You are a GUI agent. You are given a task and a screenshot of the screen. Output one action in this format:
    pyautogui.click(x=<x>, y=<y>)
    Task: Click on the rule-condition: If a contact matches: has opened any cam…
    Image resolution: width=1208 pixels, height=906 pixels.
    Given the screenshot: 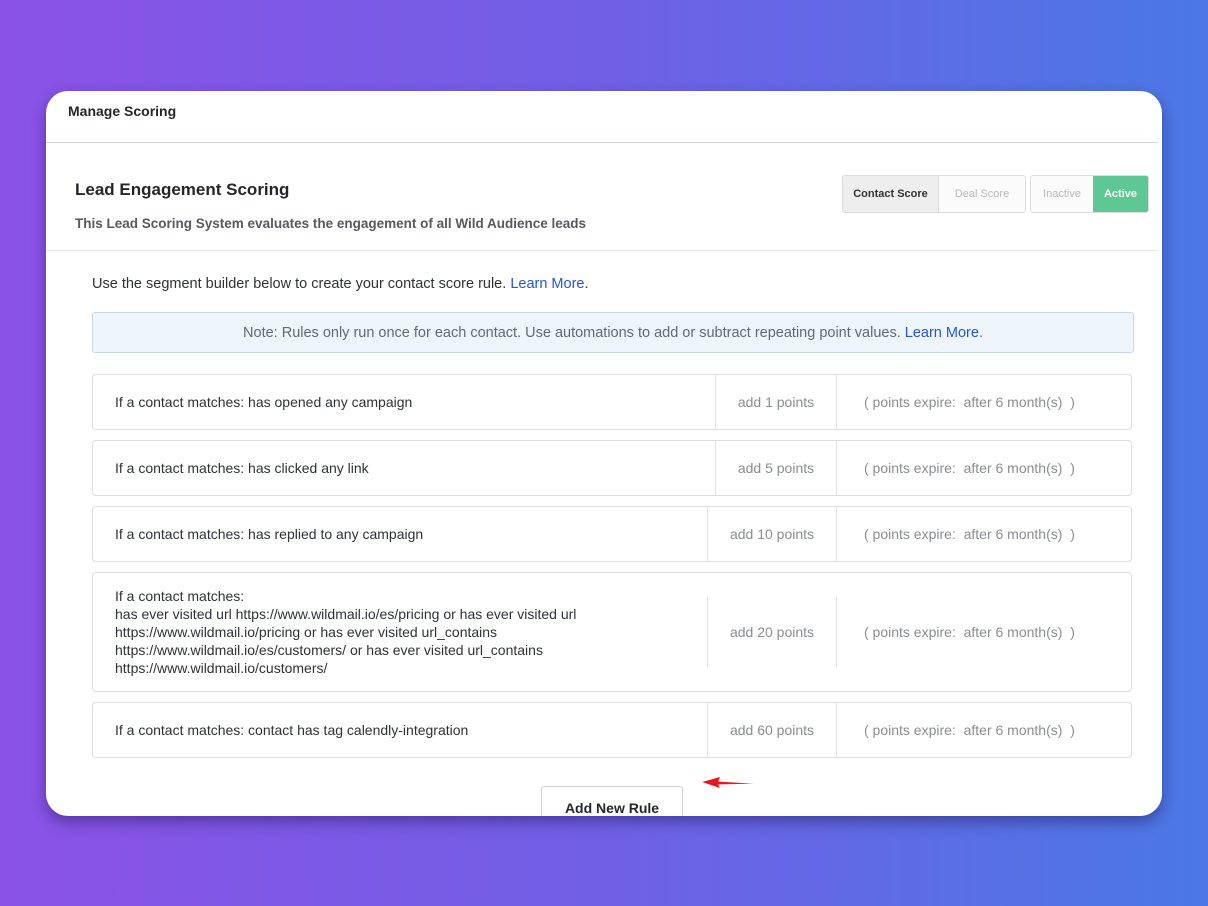 What is the action you would take?
    pyautogui.click(x=264, y=402)
    